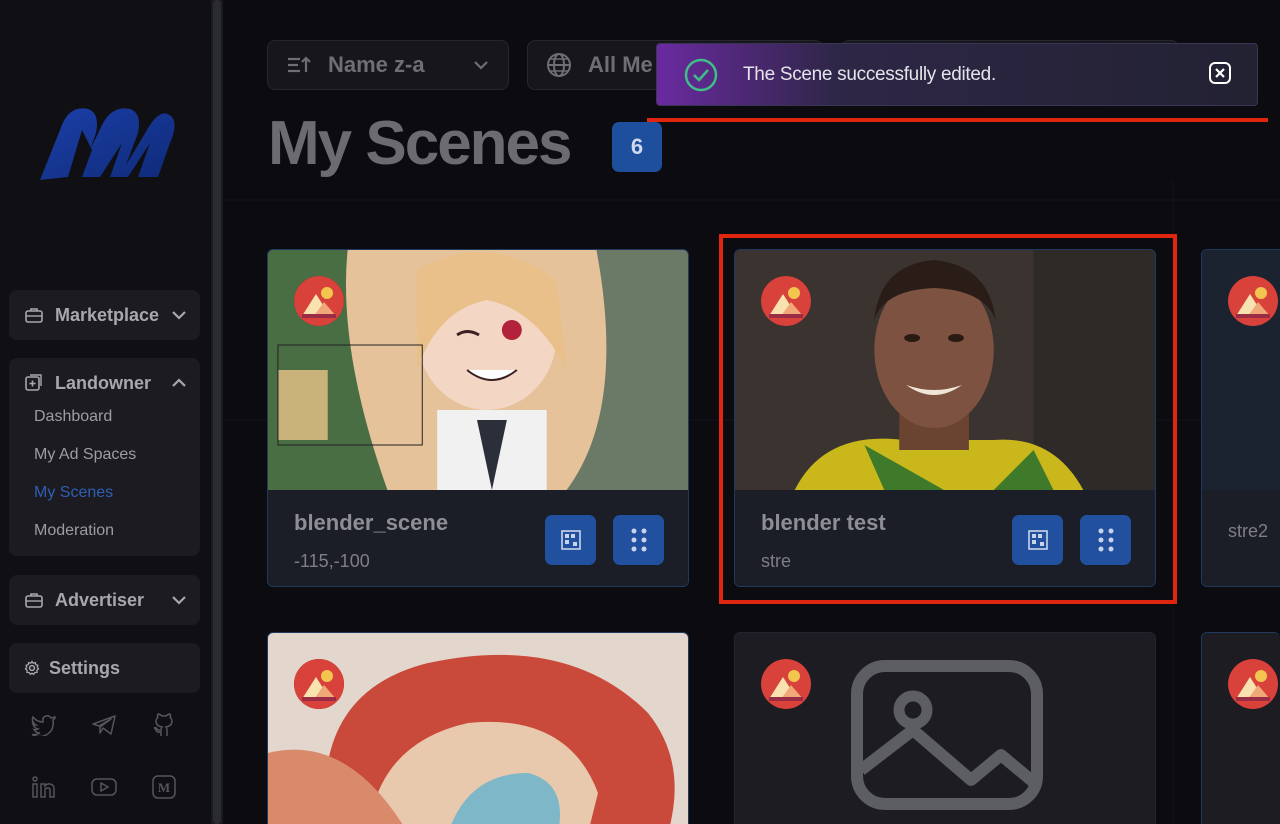 The height and width of the screenshot is (824, 1280). I want to click on toast-message: The Scene successfully edited., so click(869, 74).